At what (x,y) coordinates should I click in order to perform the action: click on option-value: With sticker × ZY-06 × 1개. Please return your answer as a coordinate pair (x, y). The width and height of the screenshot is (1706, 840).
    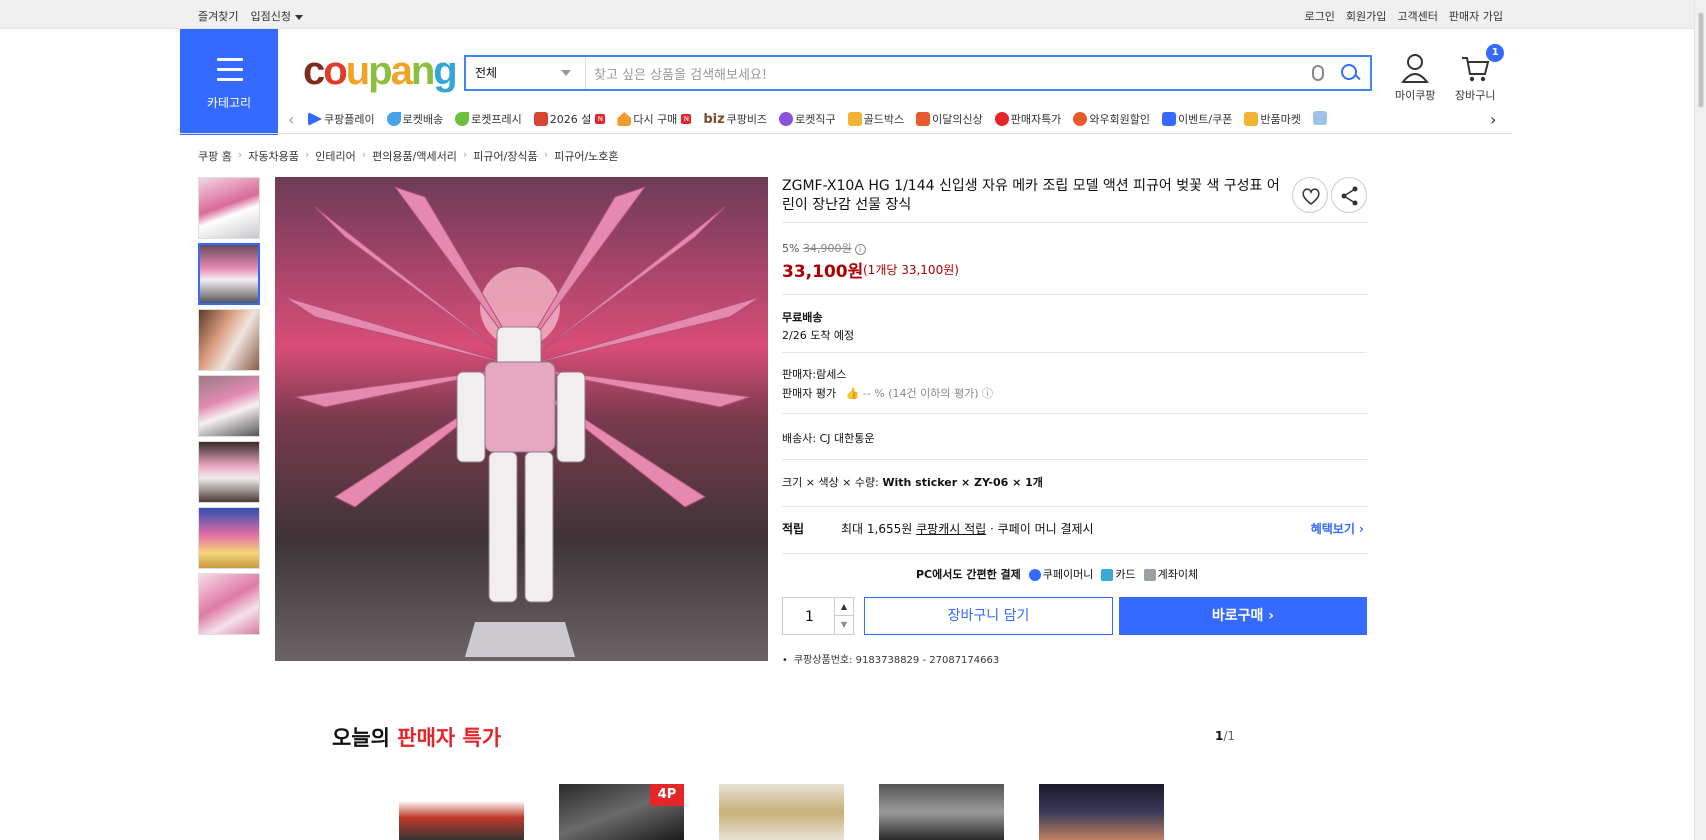
    Looking at the image, I should click on (962, 482).